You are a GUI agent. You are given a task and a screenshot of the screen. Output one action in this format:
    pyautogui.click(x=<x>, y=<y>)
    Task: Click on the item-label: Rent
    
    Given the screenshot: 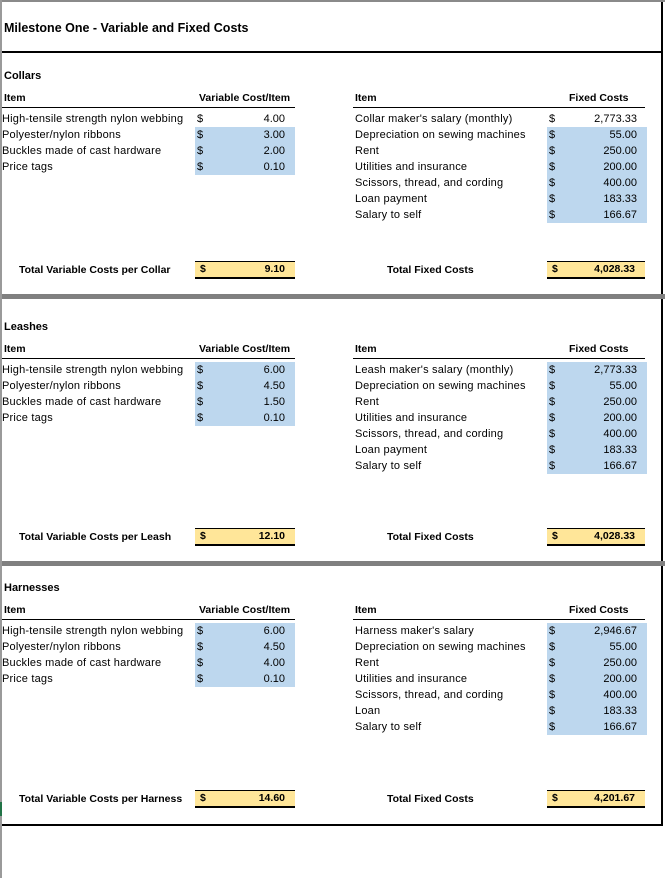 What is the action you would take?
    pyautogui.click(x=367, y=151)
    